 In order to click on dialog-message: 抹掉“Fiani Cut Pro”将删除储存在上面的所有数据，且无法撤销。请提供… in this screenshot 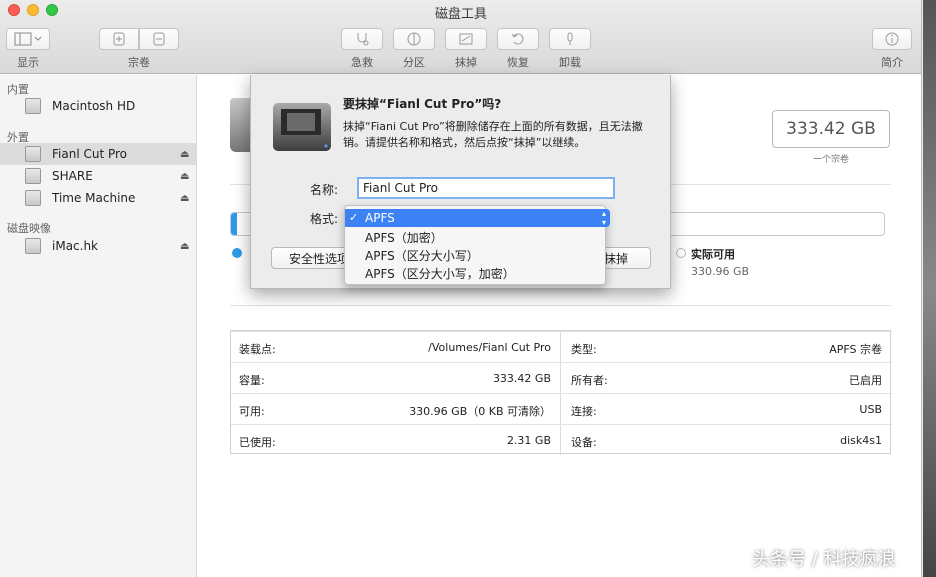, I will do `click(493, 134)`.